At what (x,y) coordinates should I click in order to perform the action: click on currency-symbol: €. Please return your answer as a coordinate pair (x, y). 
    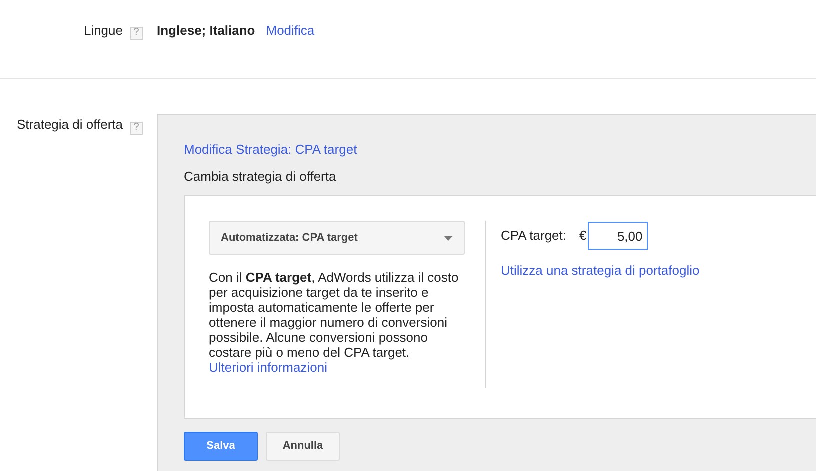
    Looking at the image, I should click on (583, 236).